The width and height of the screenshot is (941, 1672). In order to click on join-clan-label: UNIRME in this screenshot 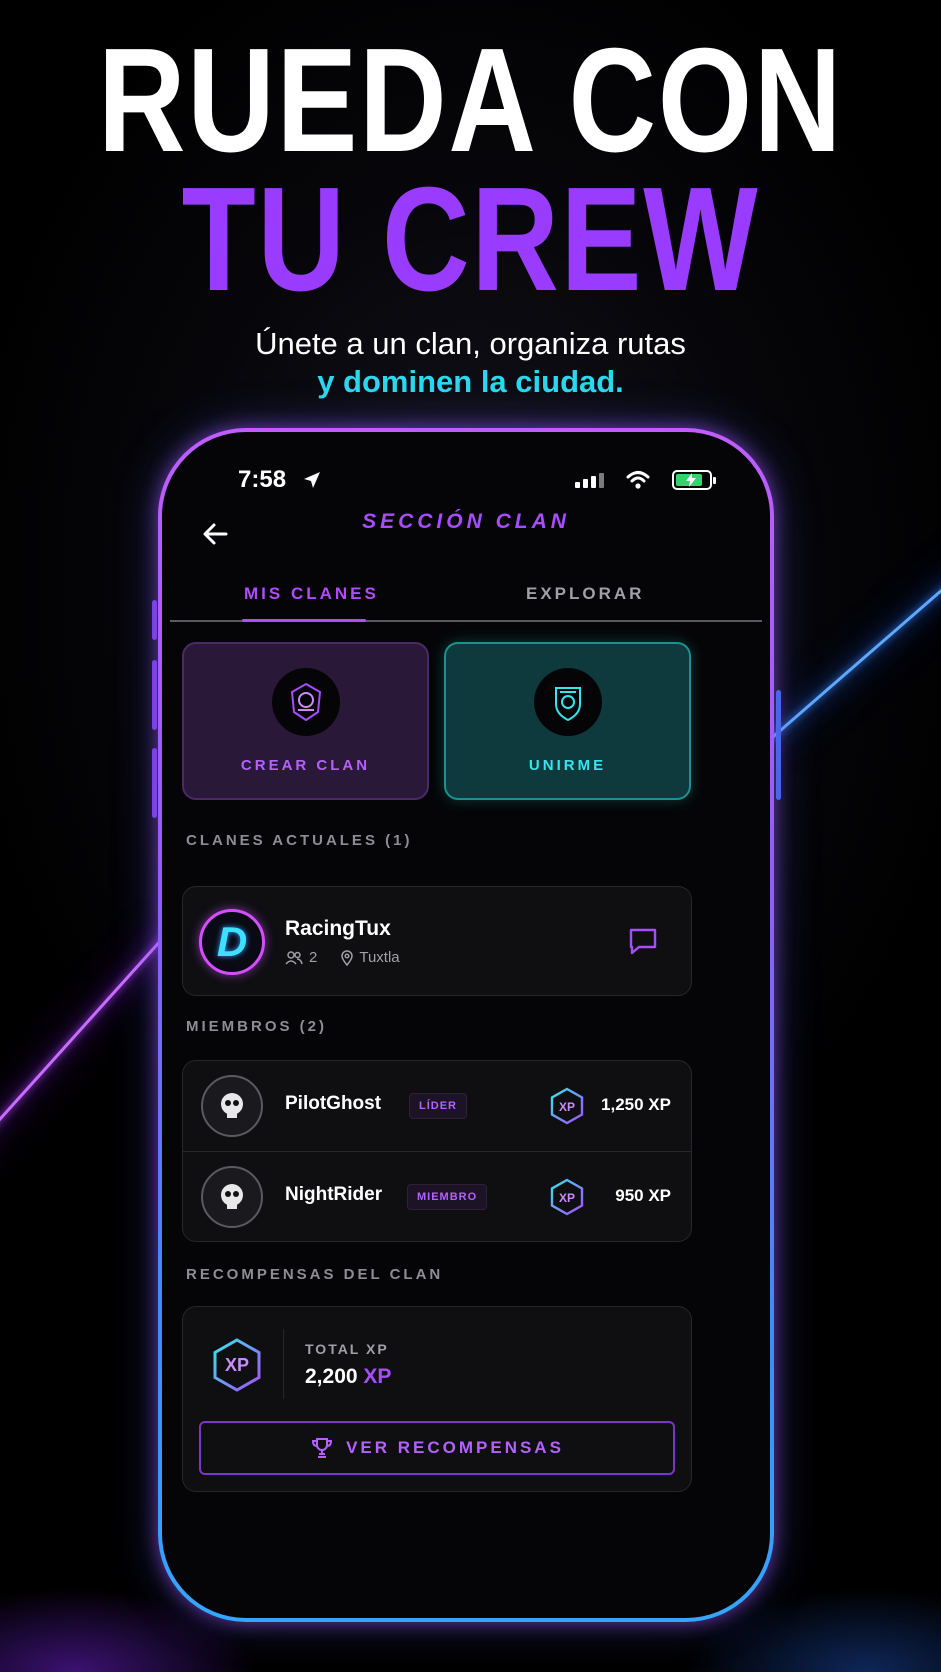, I will do `click(567, 765)`.